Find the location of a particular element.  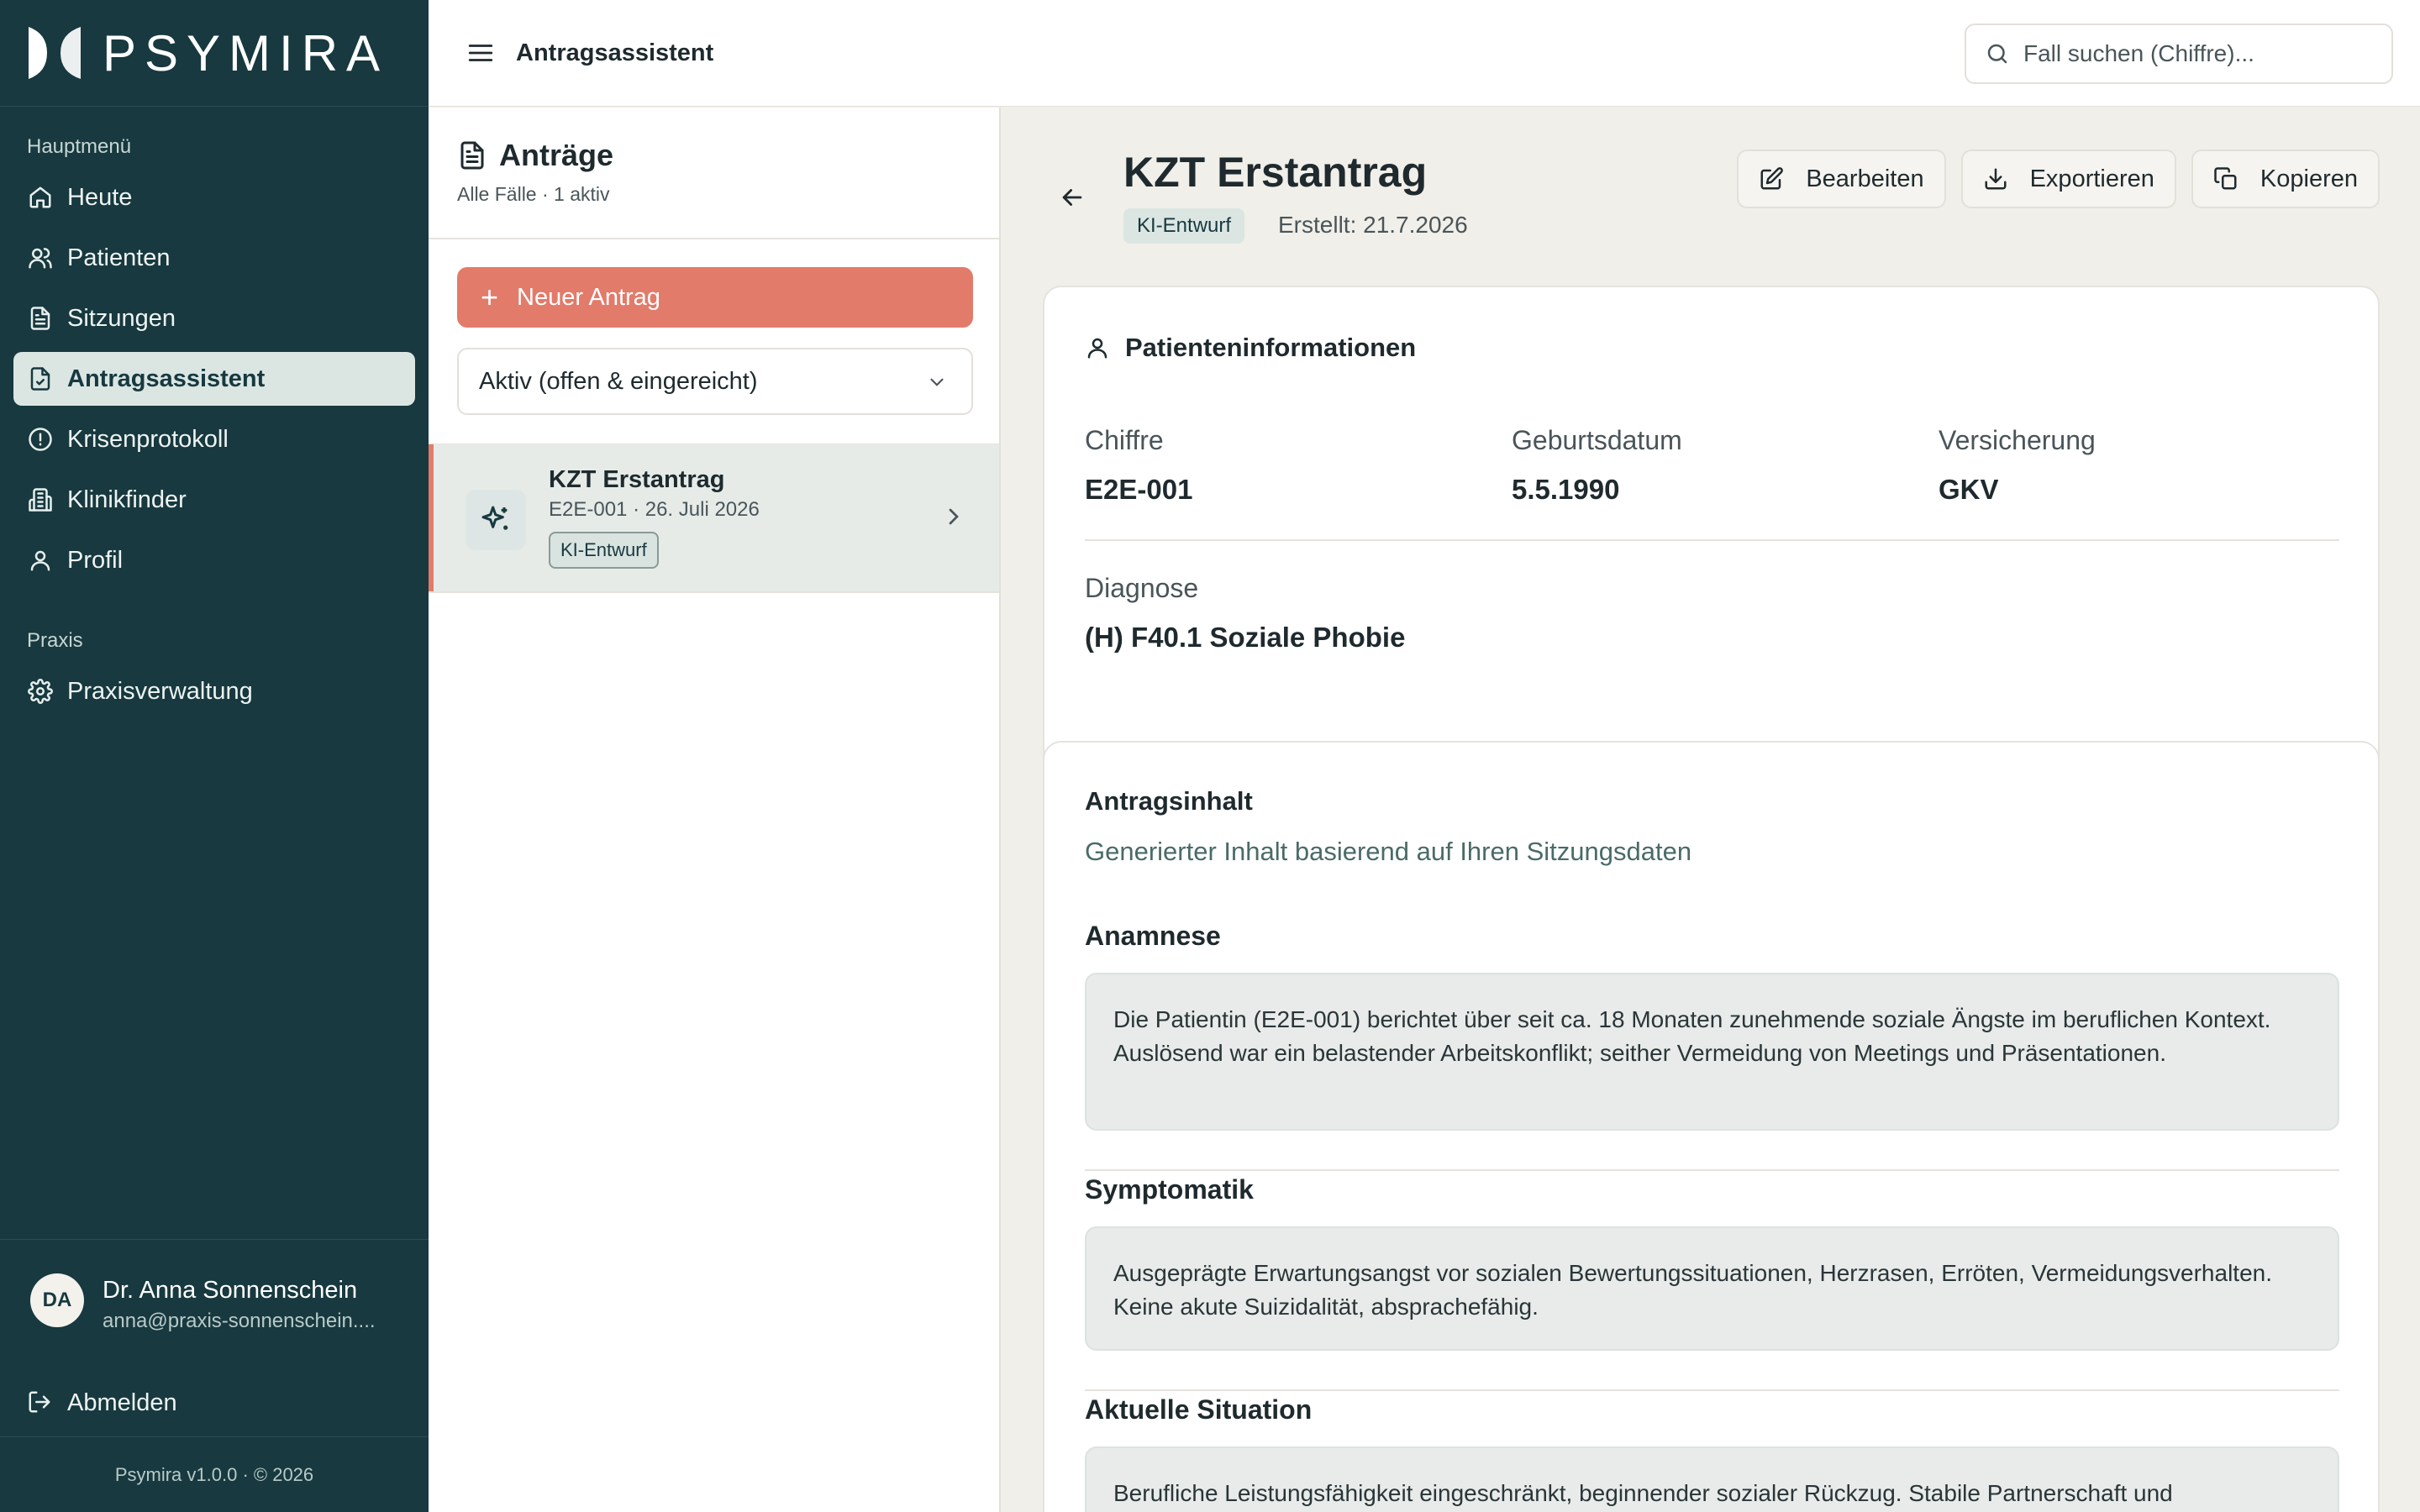

edit-button: Bearbeiten is located at coordinates (1842, 179).